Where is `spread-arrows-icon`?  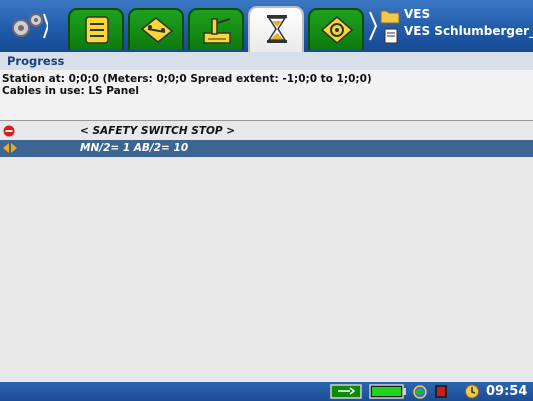 spread-arrows-icon is located at coordinates (10, 148).